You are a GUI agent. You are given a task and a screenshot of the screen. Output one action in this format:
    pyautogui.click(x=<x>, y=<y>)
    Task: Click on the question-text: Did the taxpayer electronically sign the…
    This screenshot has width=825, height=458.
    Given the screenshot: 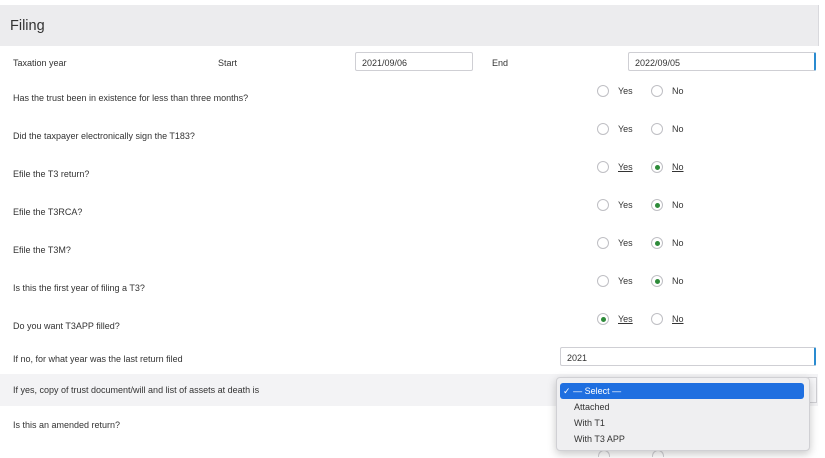 What is the action you would take?
    pyautogui.click(x=104, y=136)
    